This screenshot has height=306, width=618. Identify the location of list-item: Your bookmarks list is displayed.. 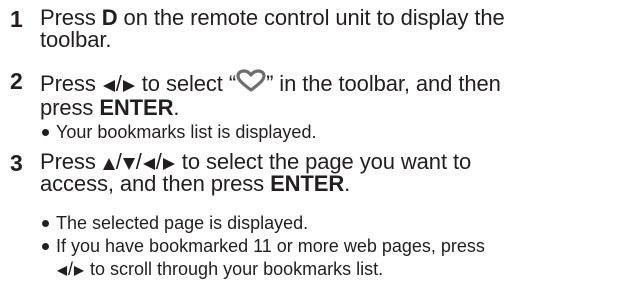
(329, 132).